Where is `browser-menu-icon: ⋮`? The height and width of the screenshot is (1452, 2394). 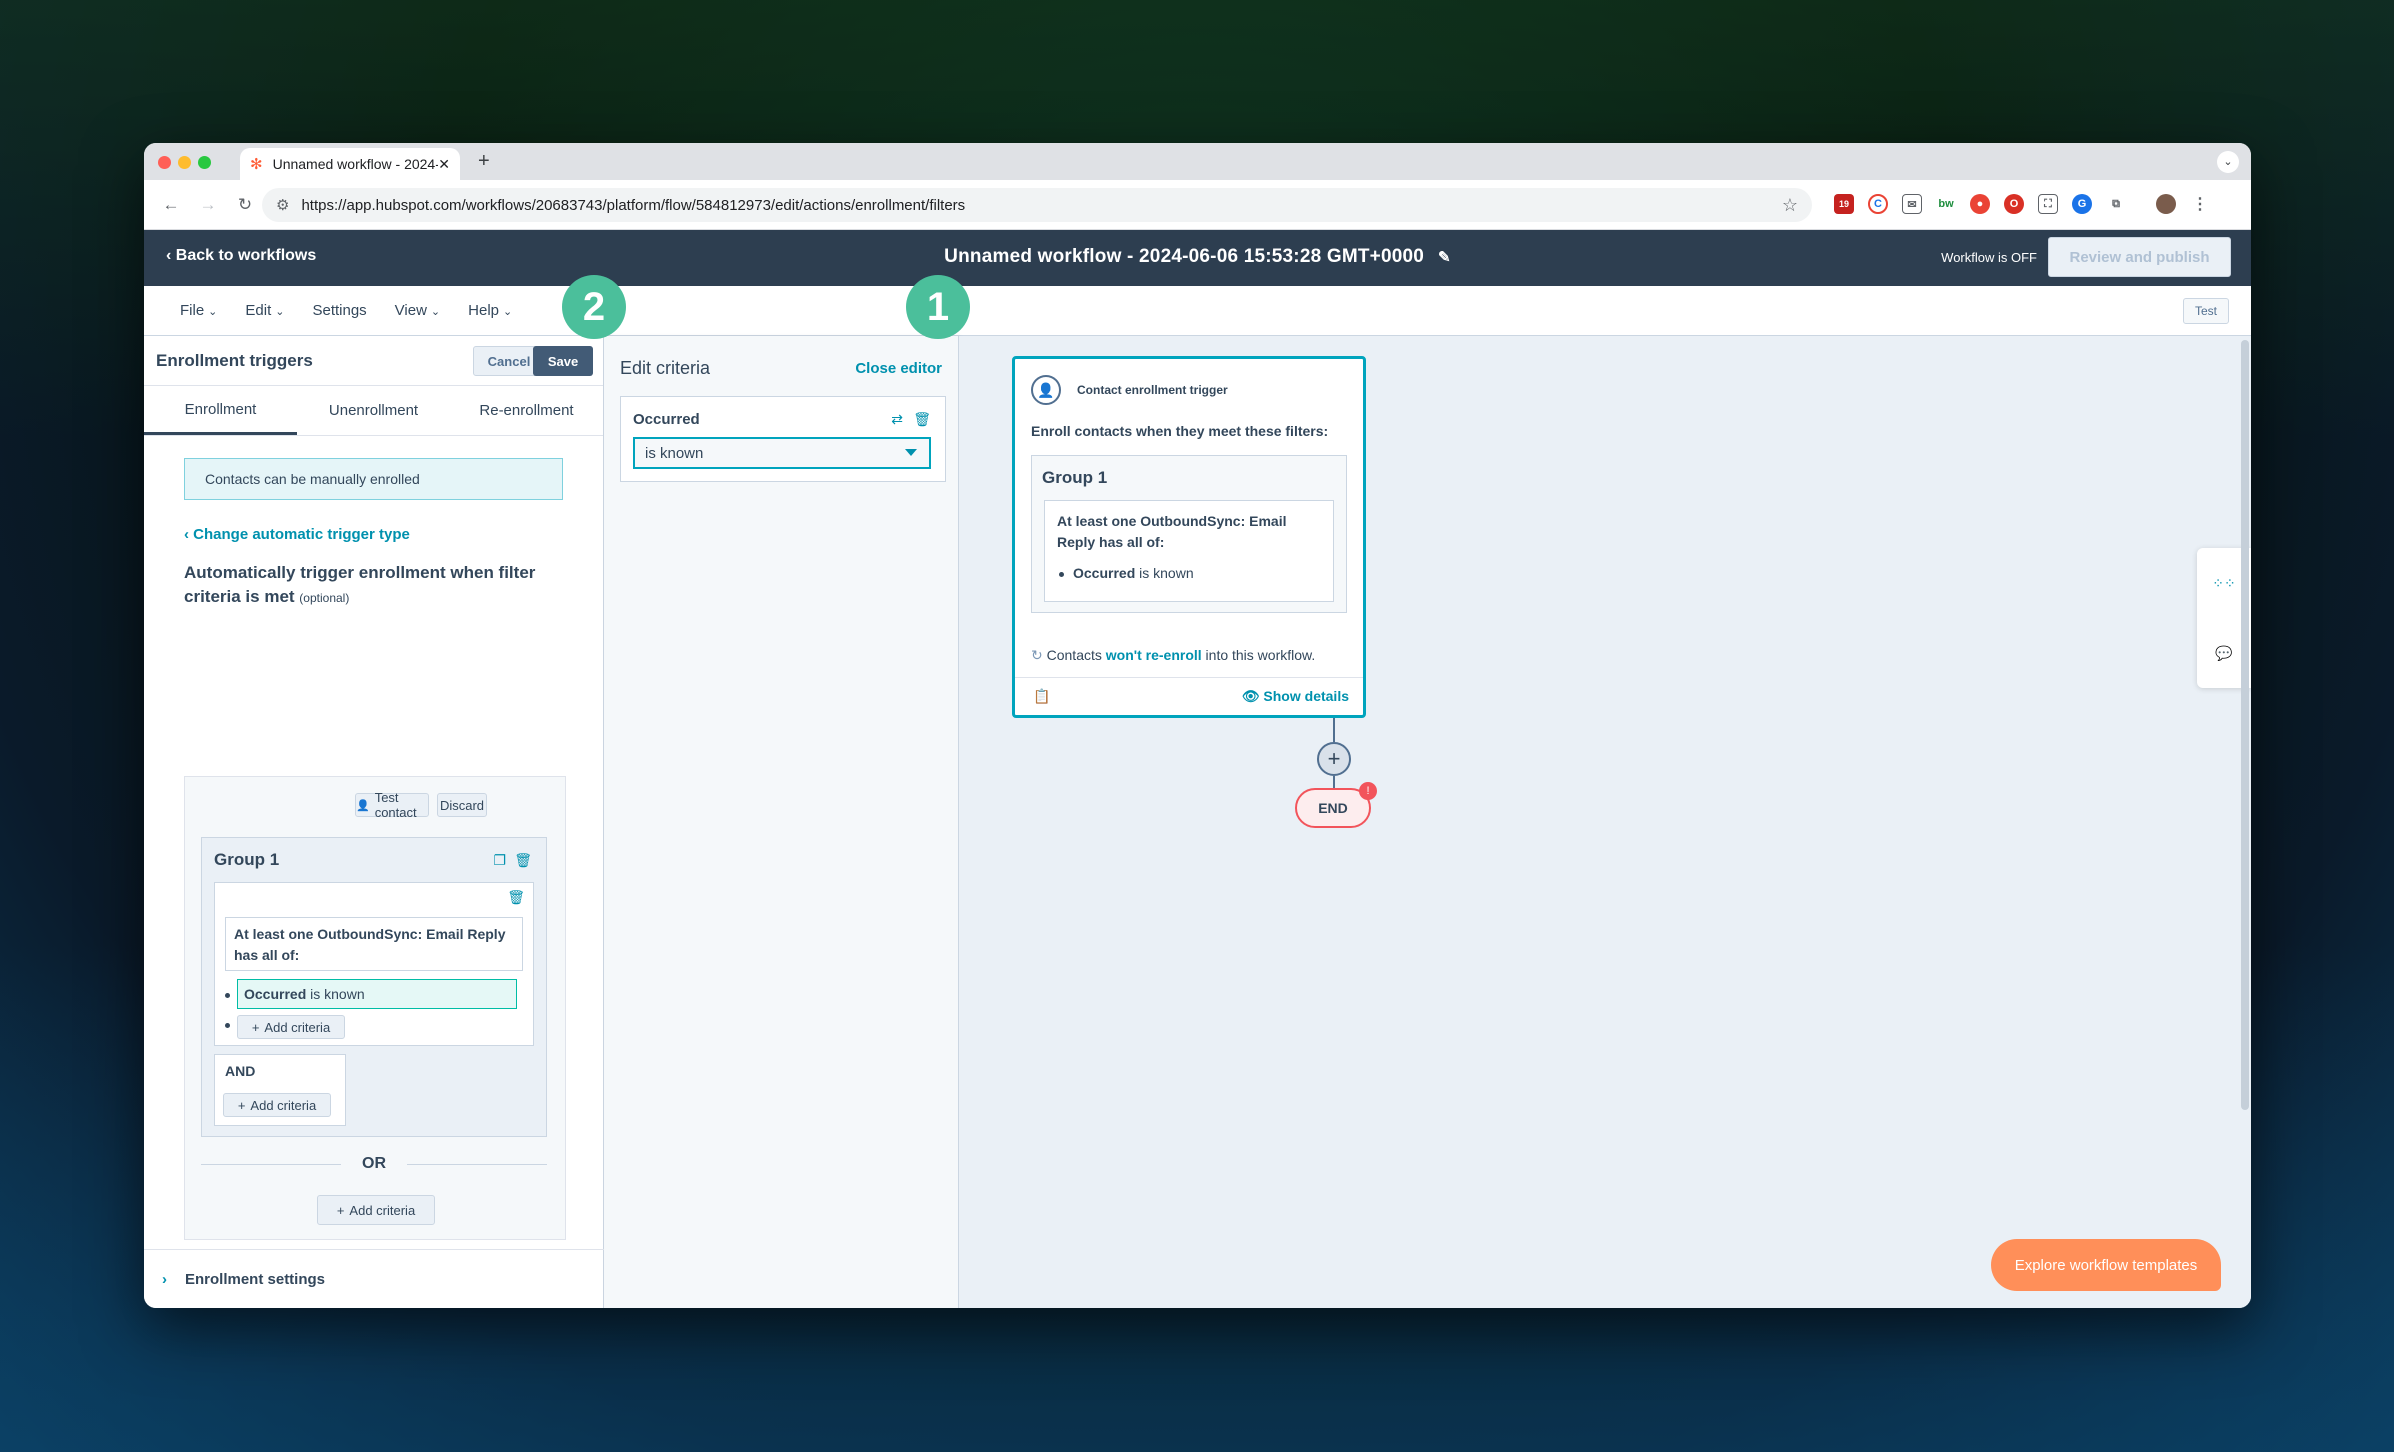
browser-menu-icon: ⋮ is located at coordinates (2200, 204).